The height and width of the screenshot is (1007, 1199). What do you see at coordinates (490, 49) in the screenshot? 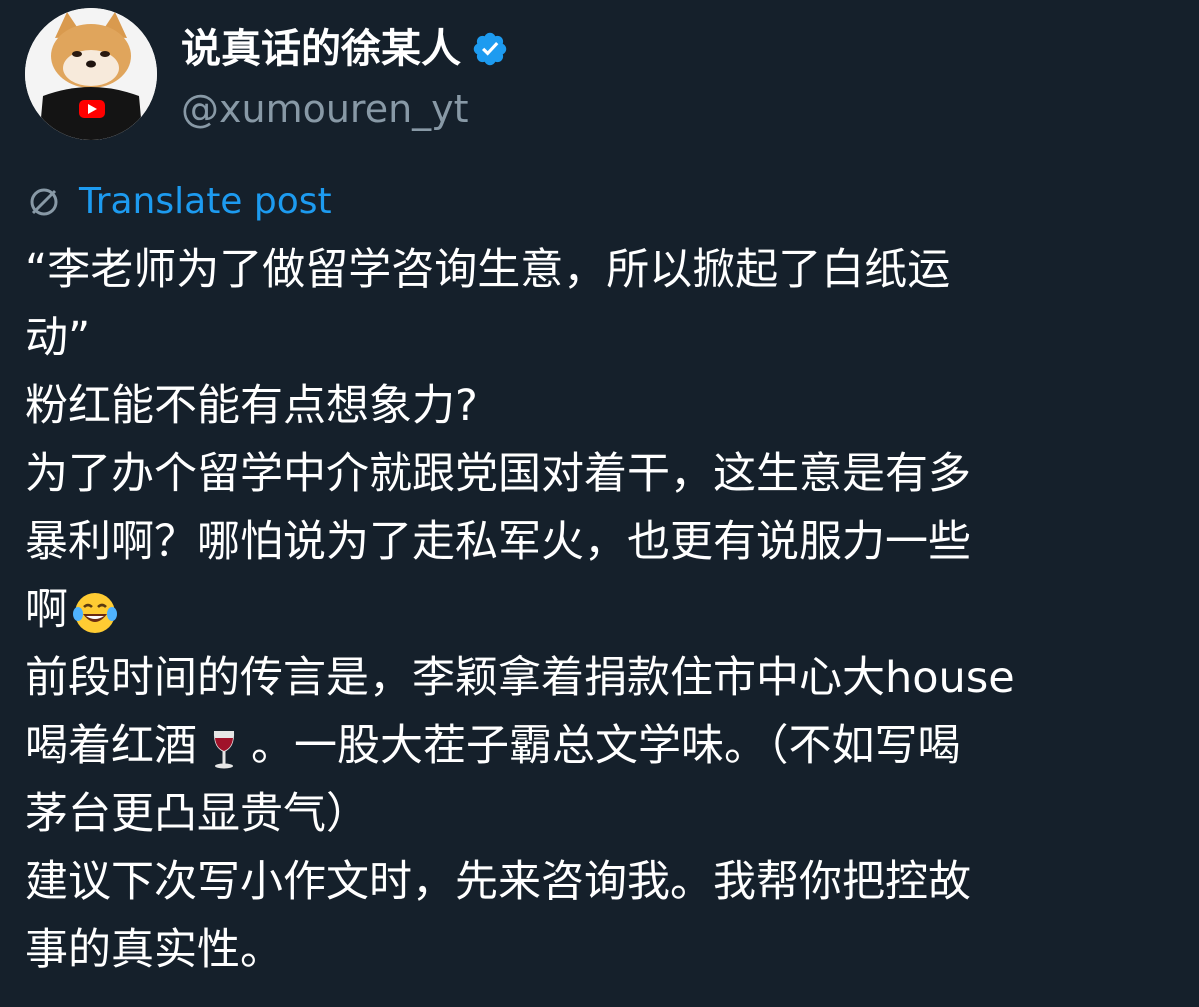
I see `verified-badge-icon` at bounding box center [490, 49].